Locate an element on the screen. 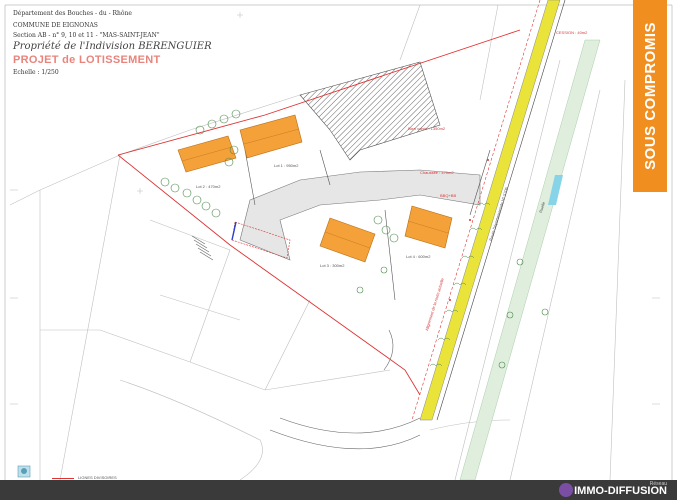 This screenshot has height=500, width=677. lower-road is located at coordinates (345, 389).